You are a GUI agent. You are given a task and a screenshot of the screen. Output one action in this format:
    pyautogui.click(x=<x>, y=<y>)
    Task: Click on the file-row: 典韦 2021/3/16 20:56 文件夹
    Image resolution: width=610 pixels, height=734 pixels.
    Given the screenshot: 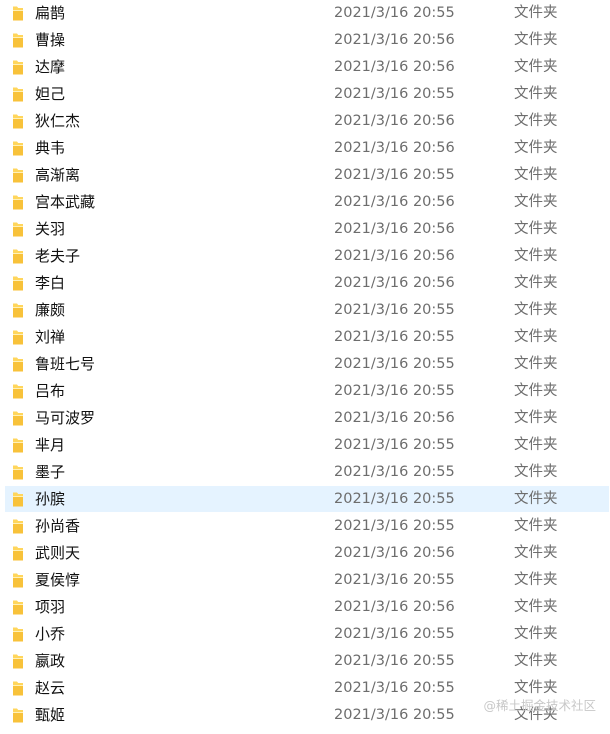 What is the action you would take?
    pyautogui.click(x=305, y=148)
    